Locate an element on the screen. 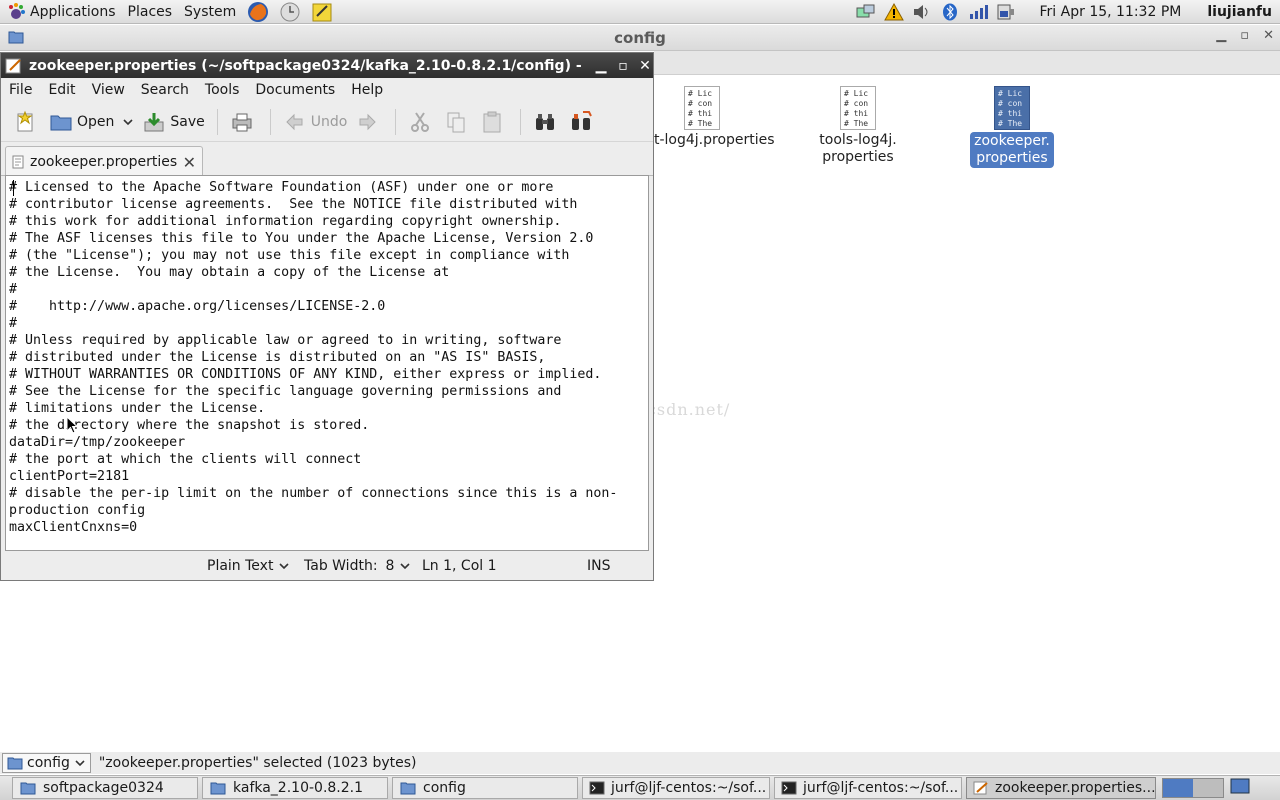 Image resolution: width=1280 pixels, height=800 pixels. paste-button is located at coordinates (494, 122).